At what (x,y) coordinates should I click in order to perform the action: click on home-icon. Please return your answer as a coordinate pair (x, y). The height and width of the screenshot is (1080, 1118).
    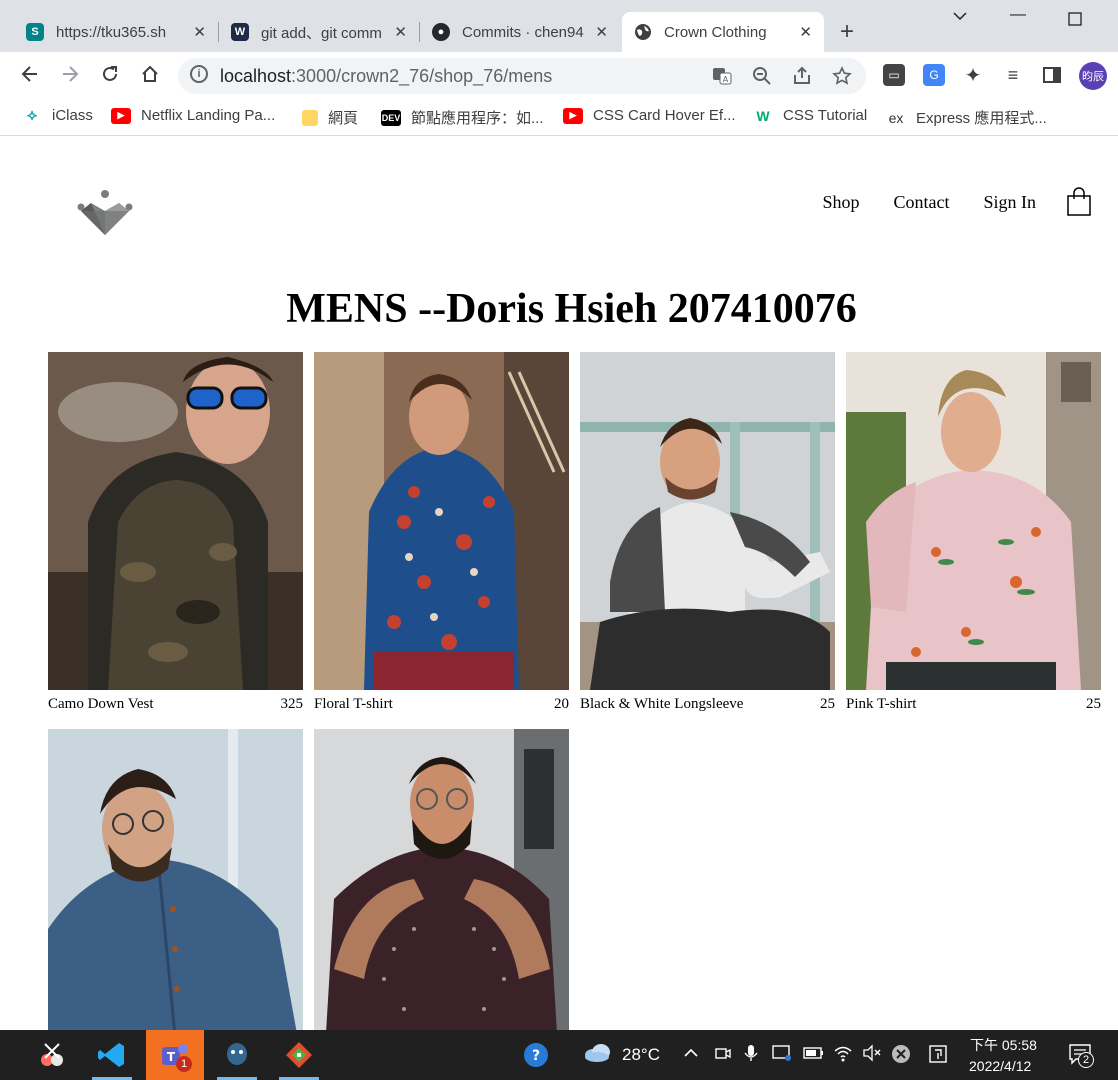
    Looking at the image, I should click on (150, 77).